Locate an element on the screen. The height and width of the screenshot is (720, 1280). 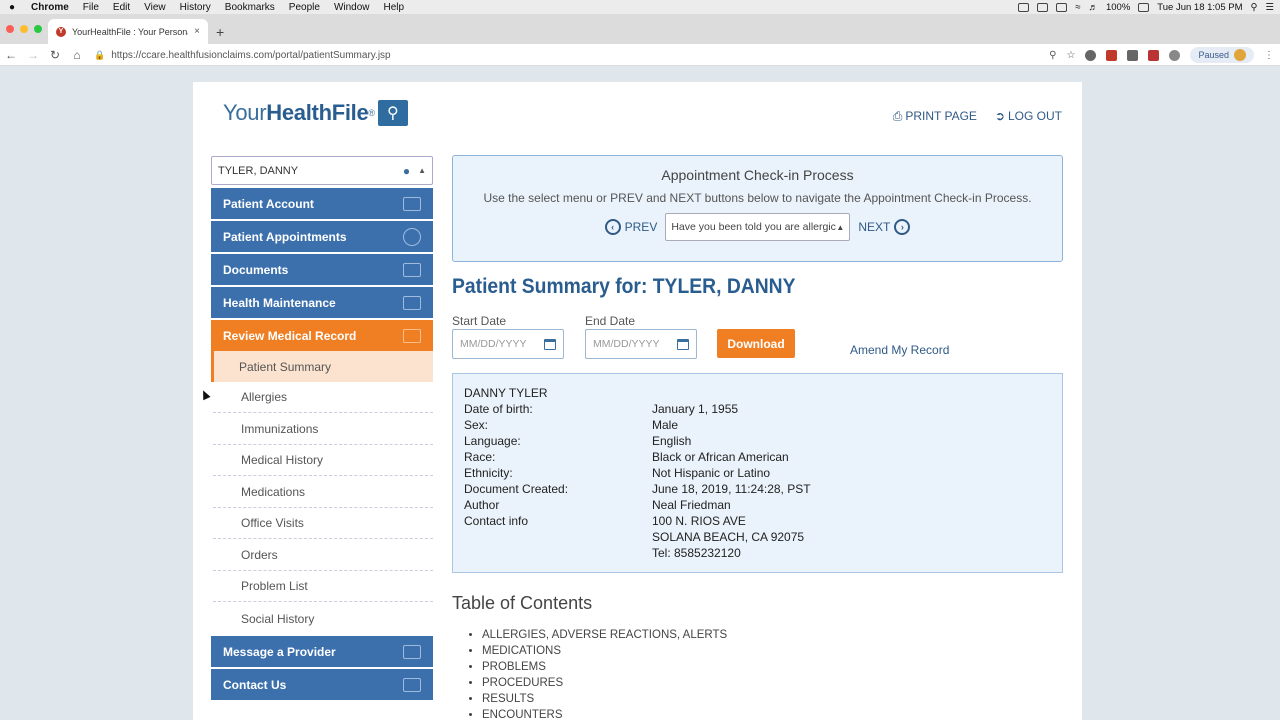
toc-item: ENCOUNTERS is located at coordinates (604, 713).